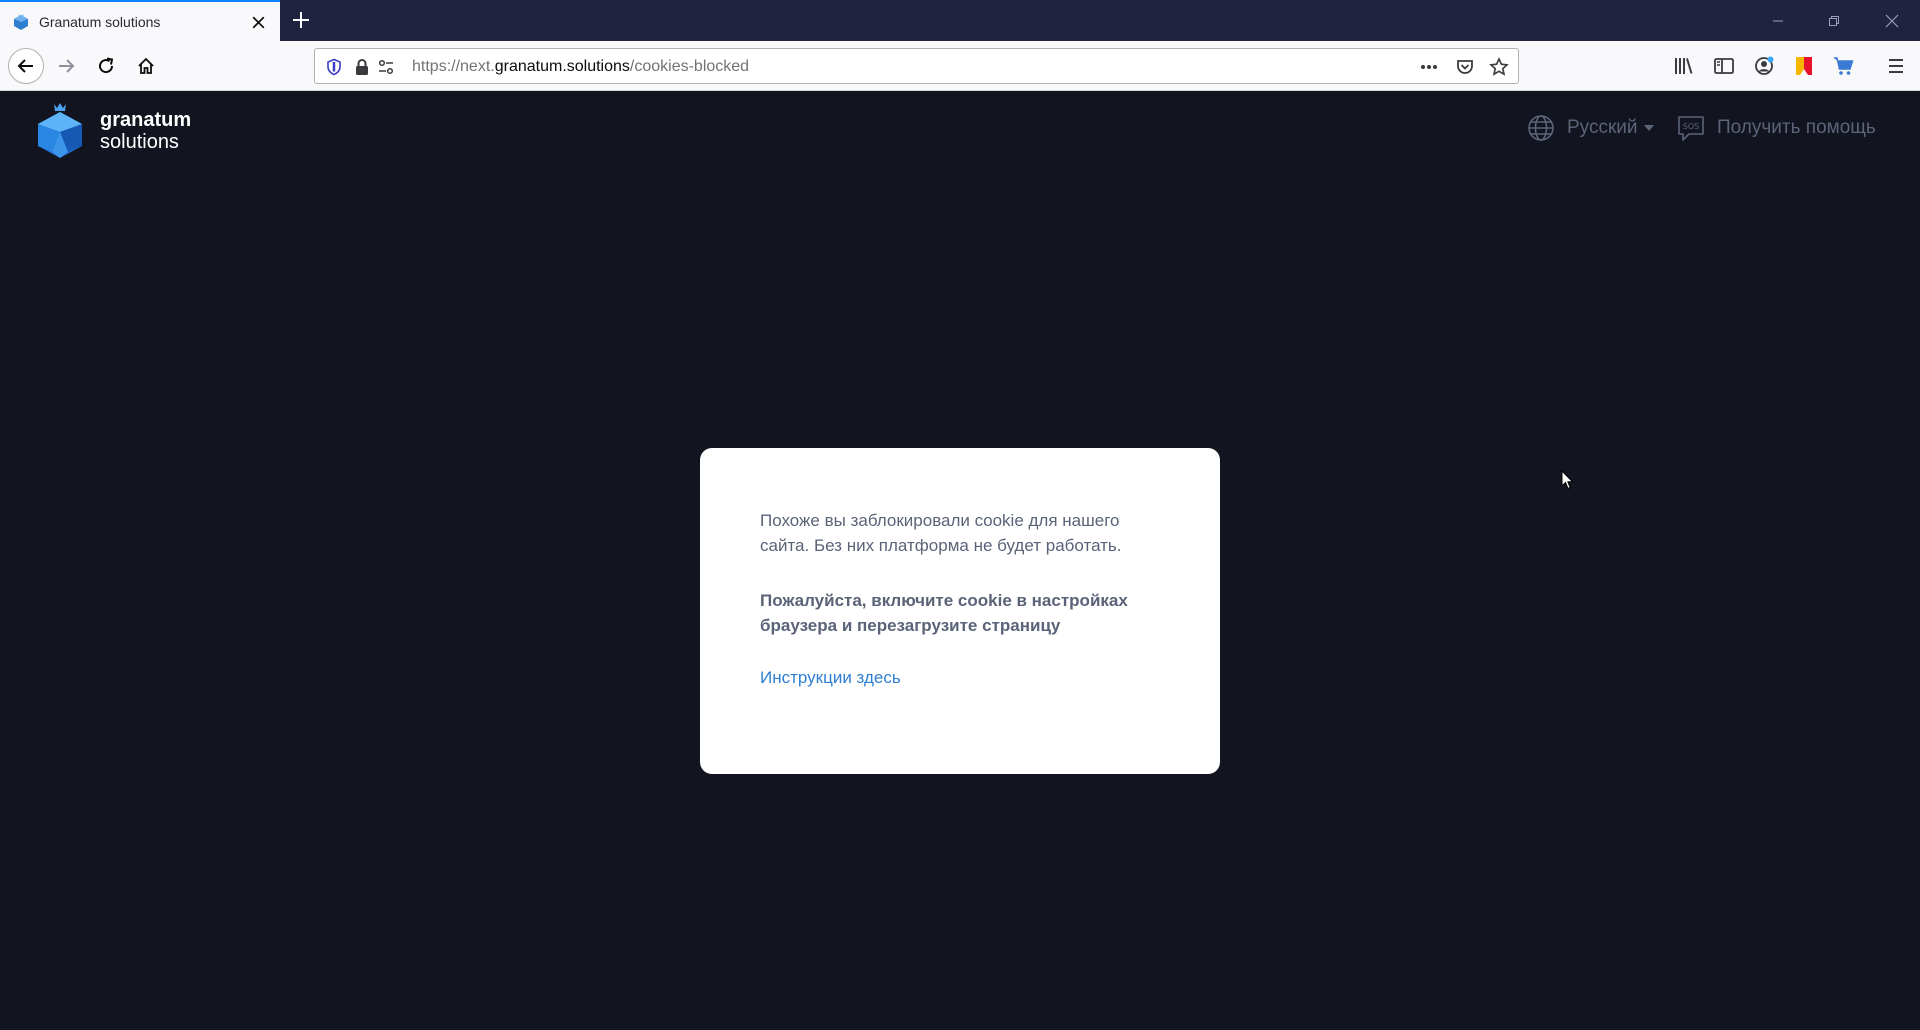 This screenshot has height=1030, width=1920. I want to click on get-help-link: SOS Получить помощь, so click(1775, 128).